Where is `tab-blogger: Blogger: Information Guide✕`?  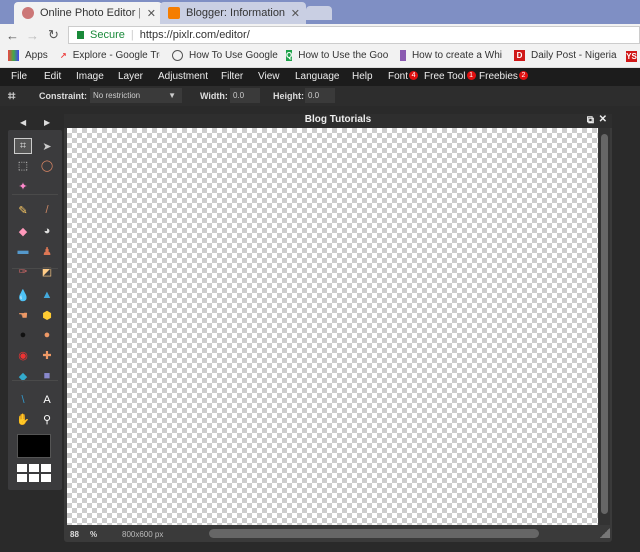 tab-blogger: Blogger: Information Guide✕ is located at coordinates (233, 13).